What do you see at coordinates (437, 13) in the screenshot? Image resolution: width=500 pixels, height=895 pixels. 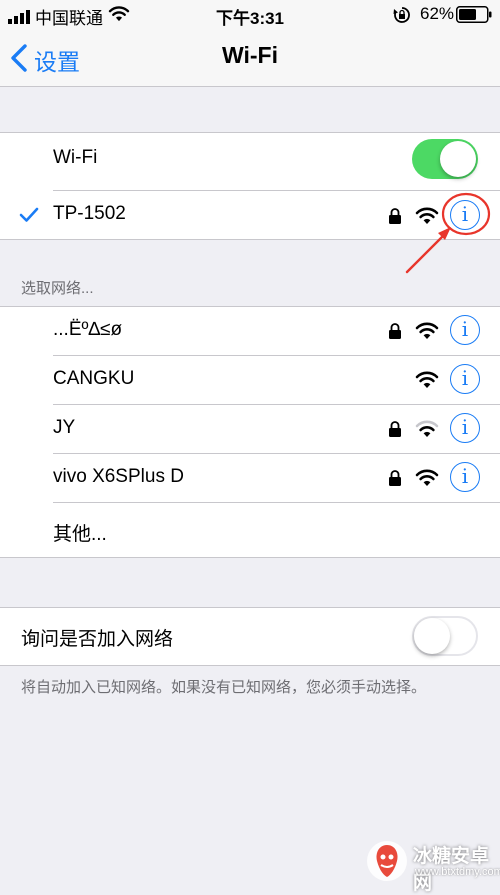 I see `battery-percent: 62%` at bounding box center [437, 13].